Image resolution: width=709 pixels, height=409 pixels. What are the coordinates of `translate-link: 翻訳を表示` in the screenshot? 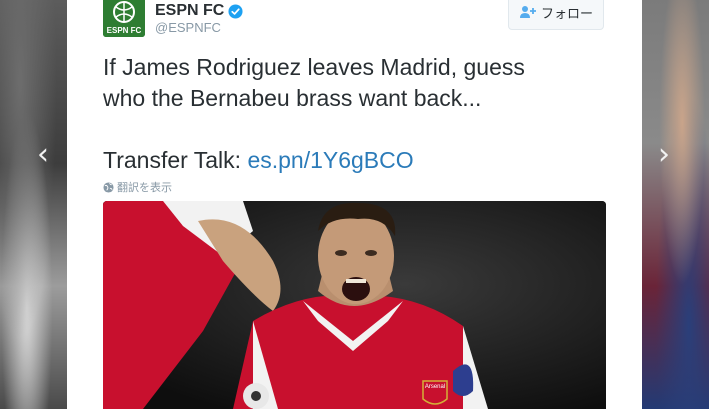 It's located at (137, 187).